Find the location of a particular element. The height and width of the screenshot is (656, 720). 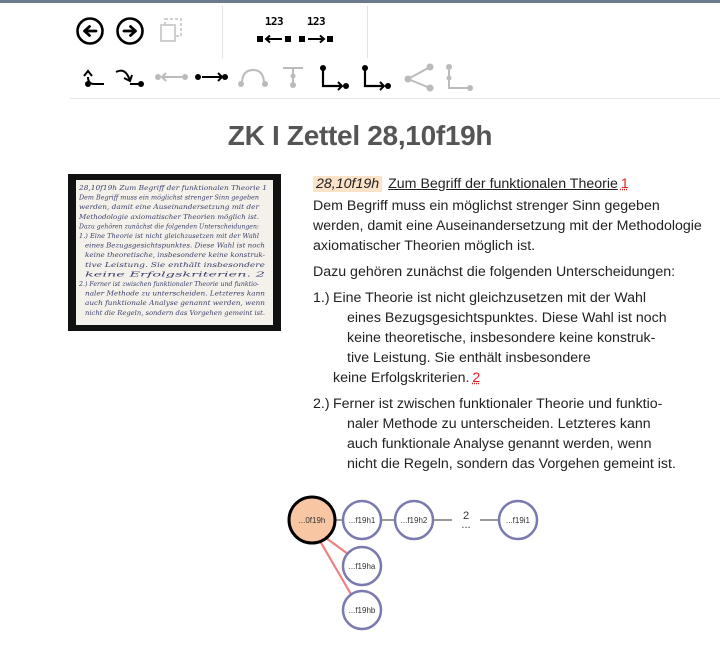

next-sibling-button is located at coordinates (212, 77).